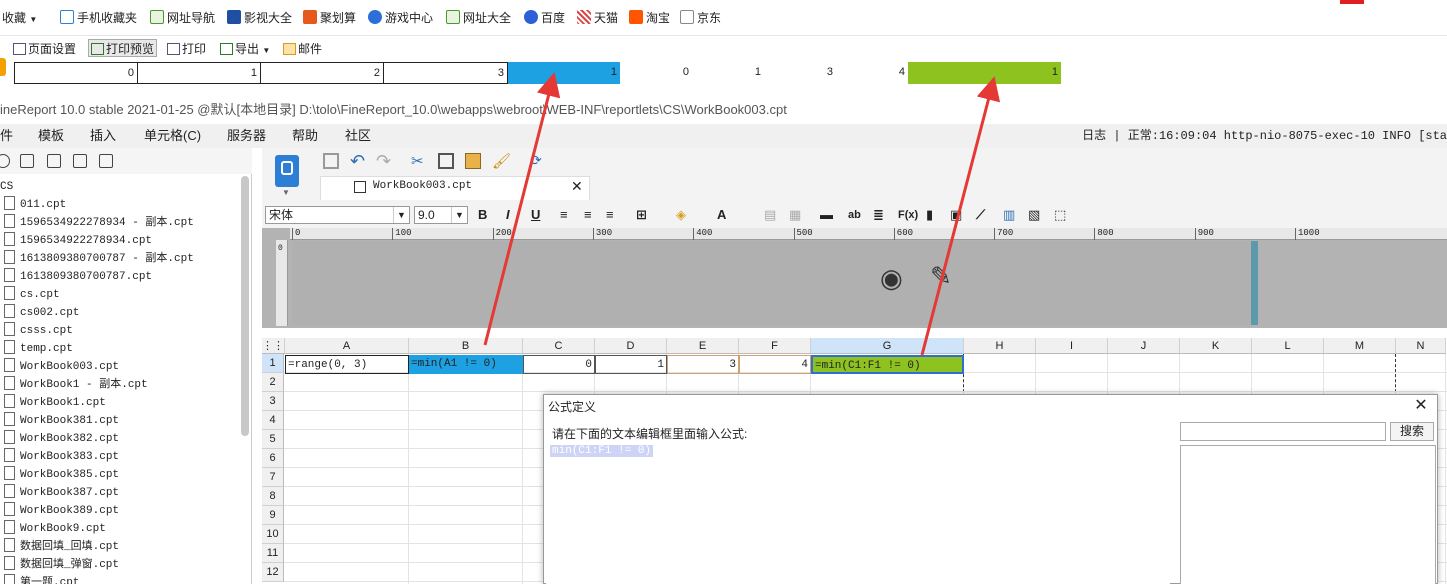  I want to click on file-item: 1596534922278934.cpt, so click(78, 241).